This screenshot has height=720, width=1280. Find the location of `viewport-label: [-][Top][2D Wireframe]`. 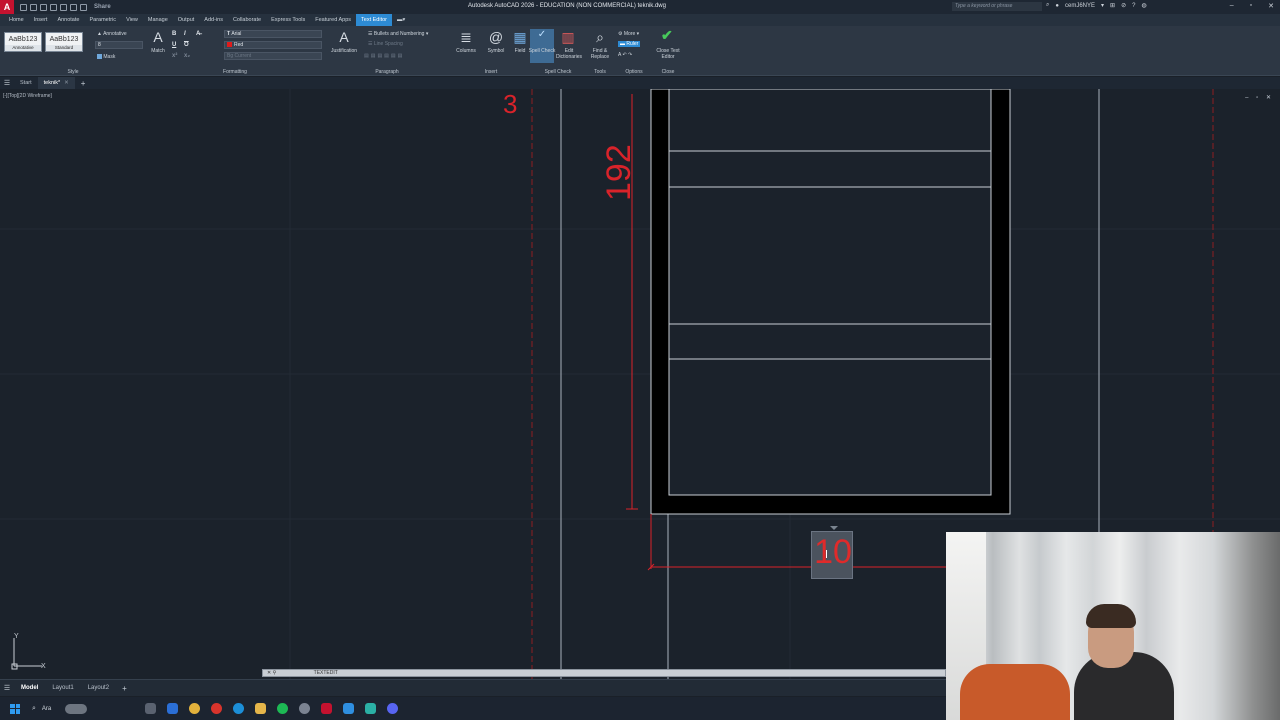

viewport-label: [-][Top][2D Wireframe] is located at coordinates (27, 96).